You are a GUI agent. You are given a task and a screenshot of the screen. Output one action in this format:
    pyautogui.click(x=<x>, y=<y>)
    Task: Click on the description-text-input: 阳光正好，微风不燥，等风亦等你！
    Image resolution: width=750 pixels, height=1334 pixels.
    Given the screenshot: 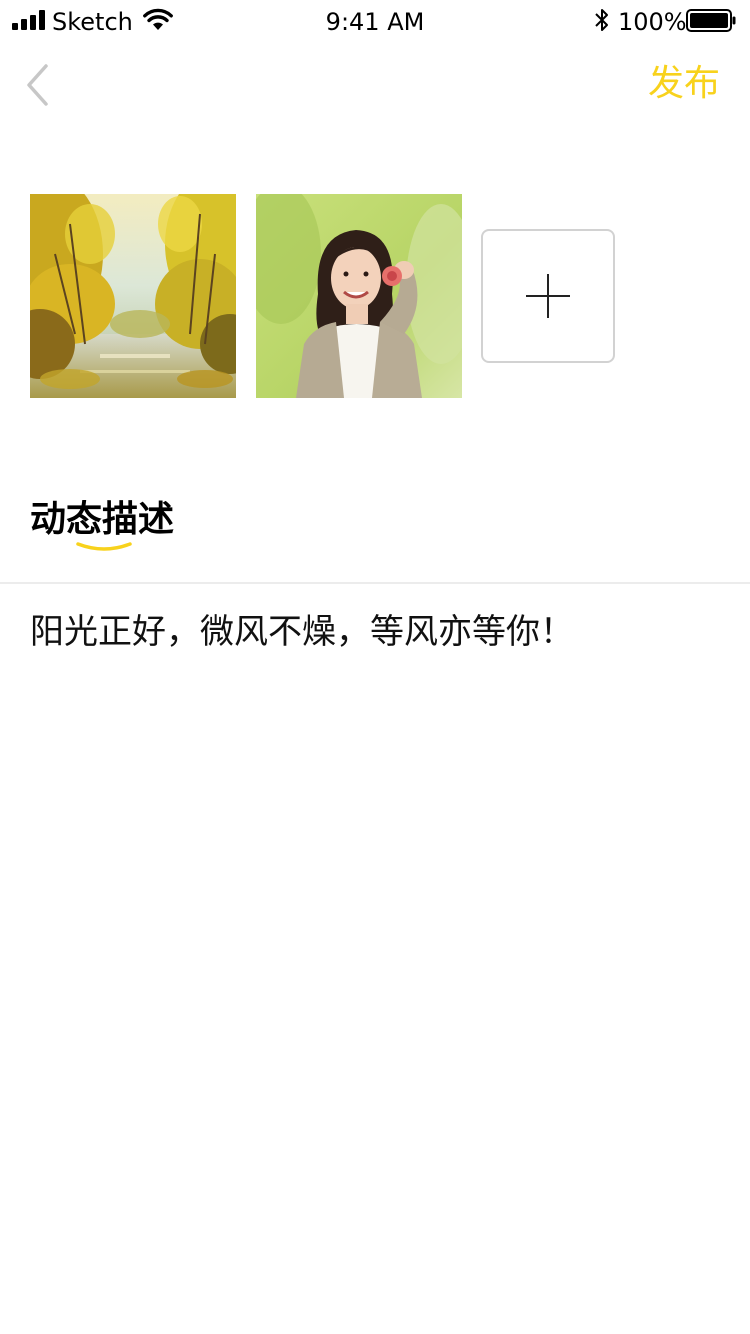 What is the action you would take?
    pyautogui.click(x=375, y=632)
    